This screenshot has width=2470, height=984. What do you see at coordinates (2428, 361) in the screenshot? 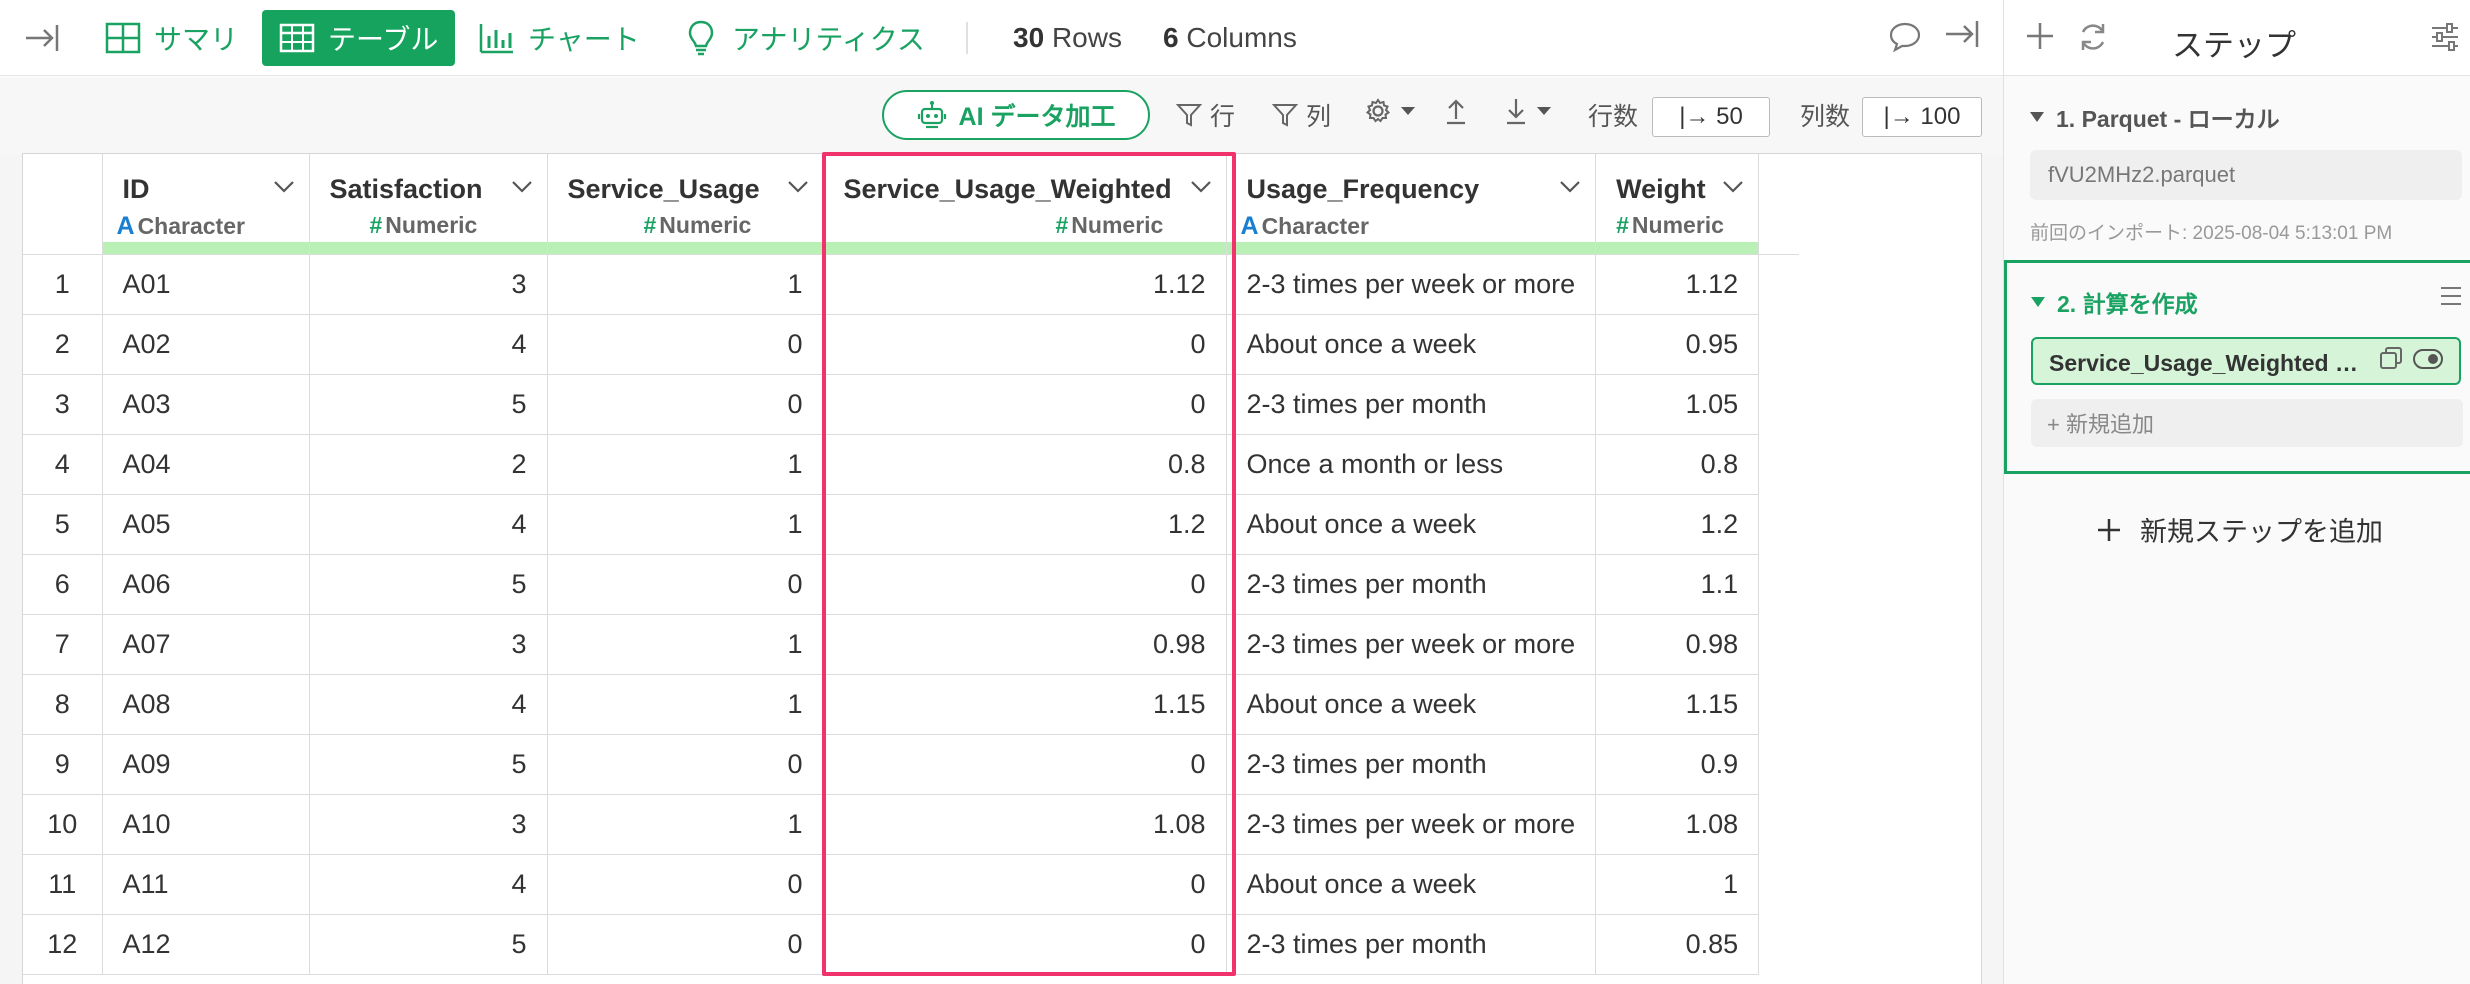
I see `toggle-visibility-icon` at bounding box center [2428, 361].